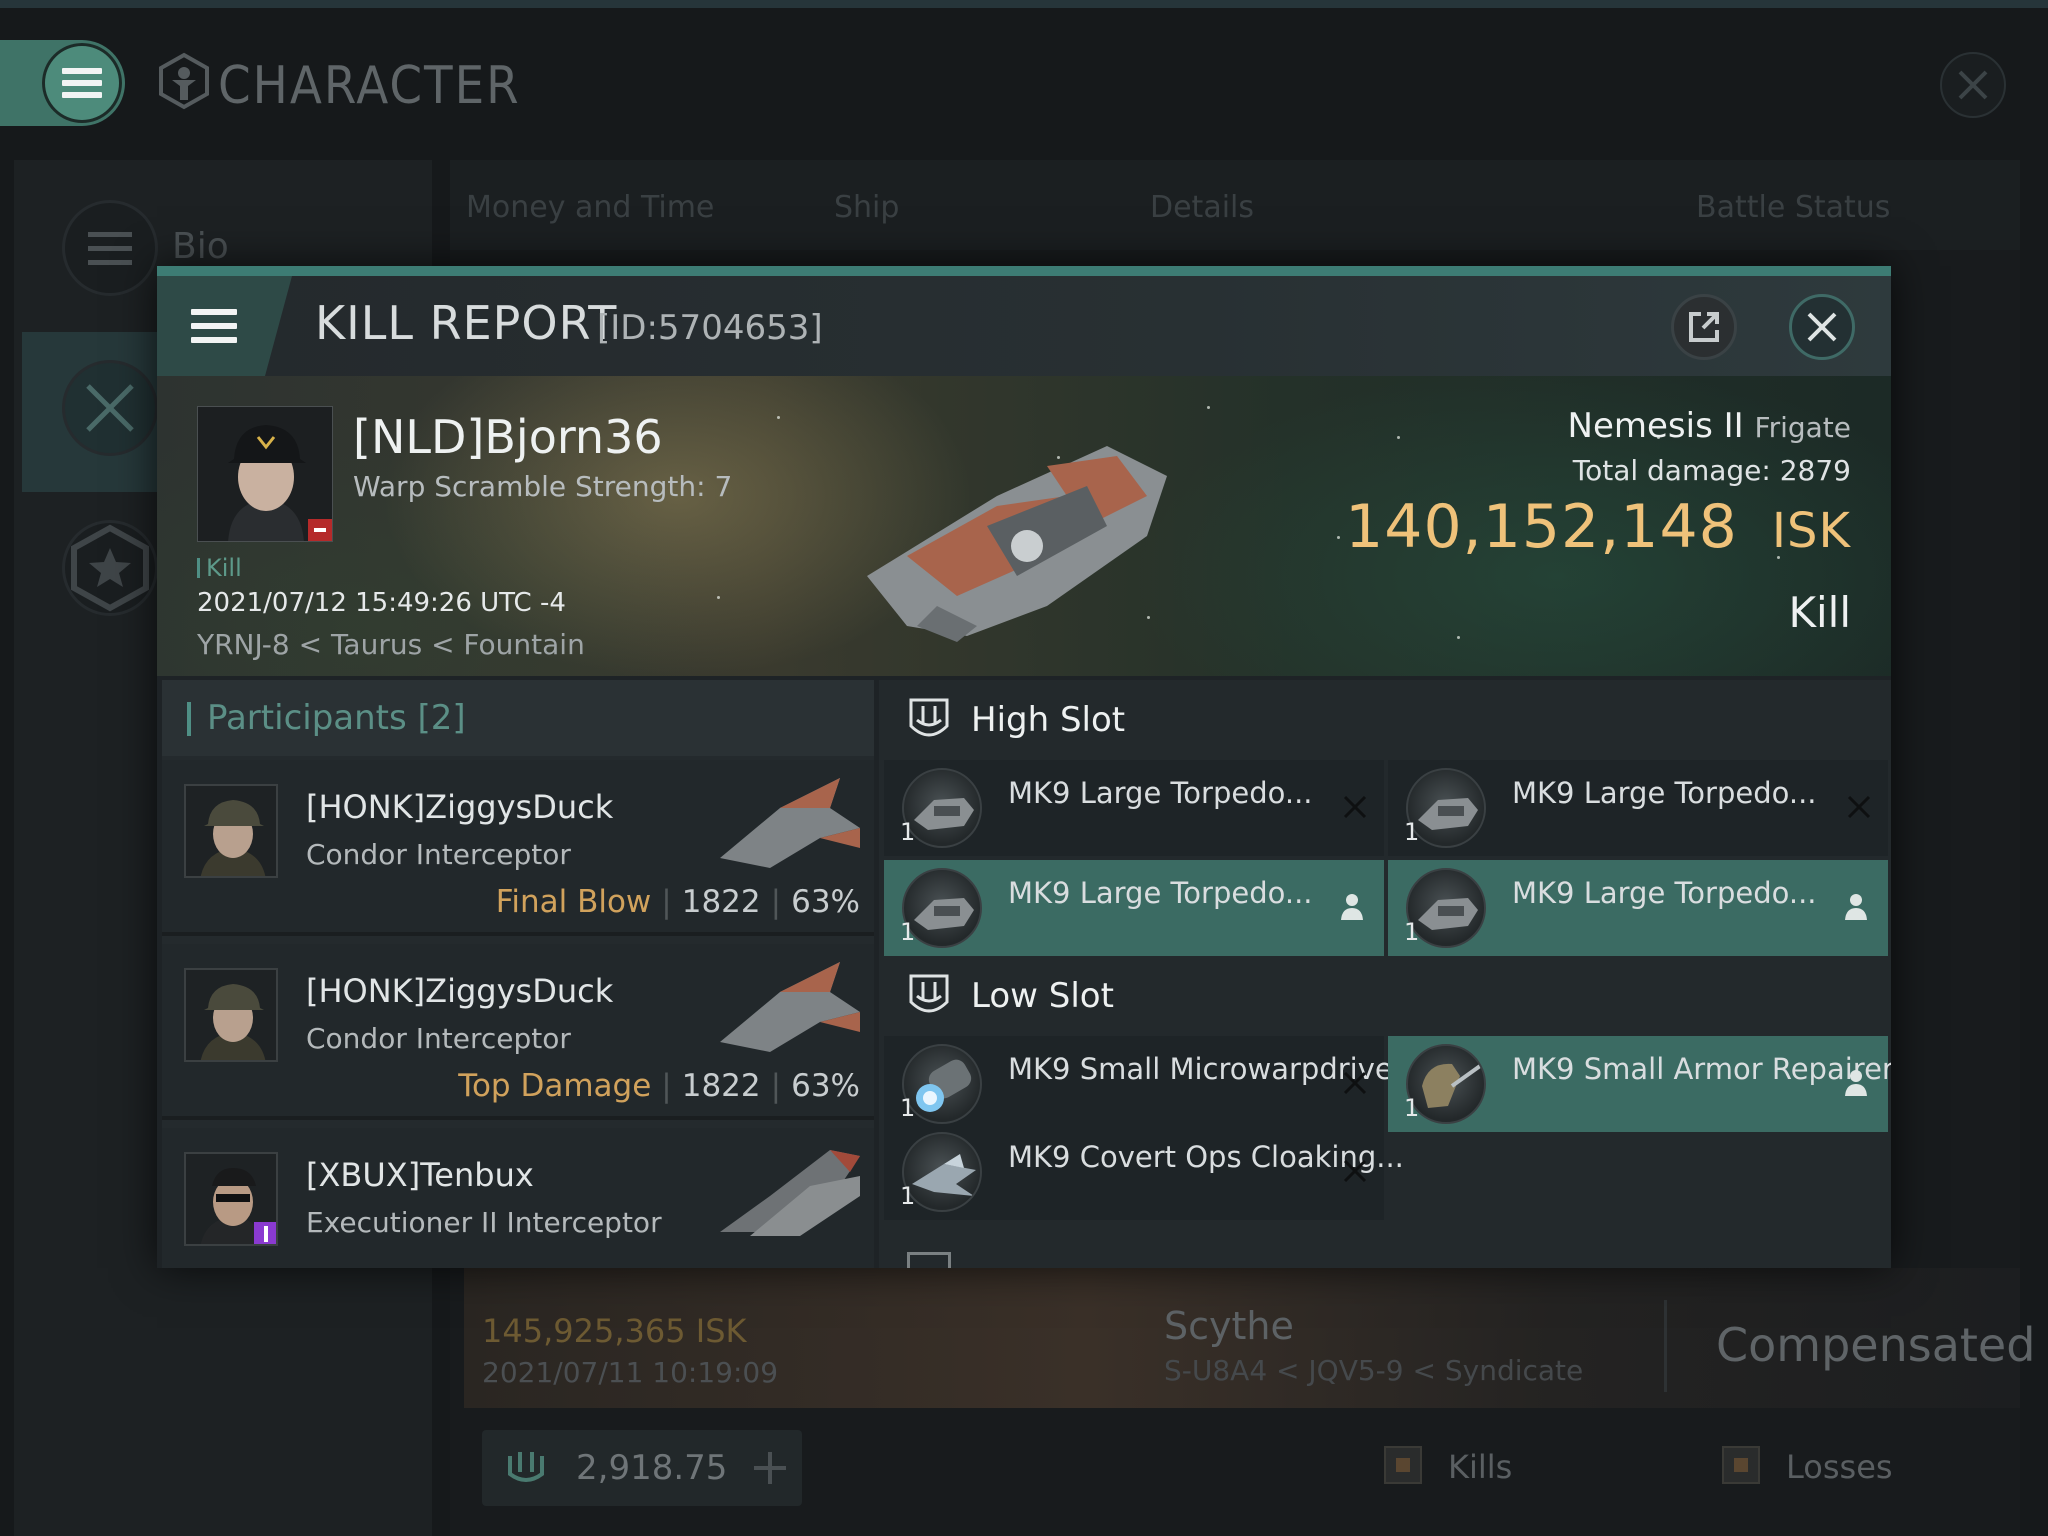  What do you see at coordinates (1822, 327) in the screenshot?
I see `dialog-close-button` at bounding box center [1822, 327].